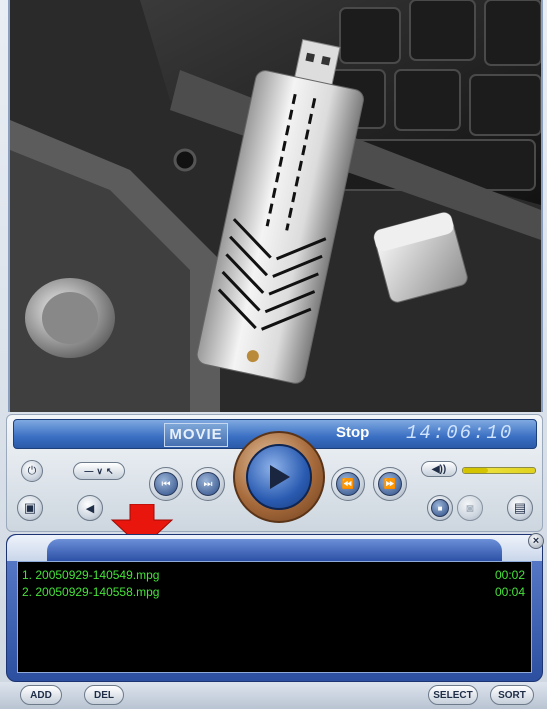 Image resolution: width=547 pixels, height=709 pixels. I want to click on delete-button: DEL, so click(104, 695).